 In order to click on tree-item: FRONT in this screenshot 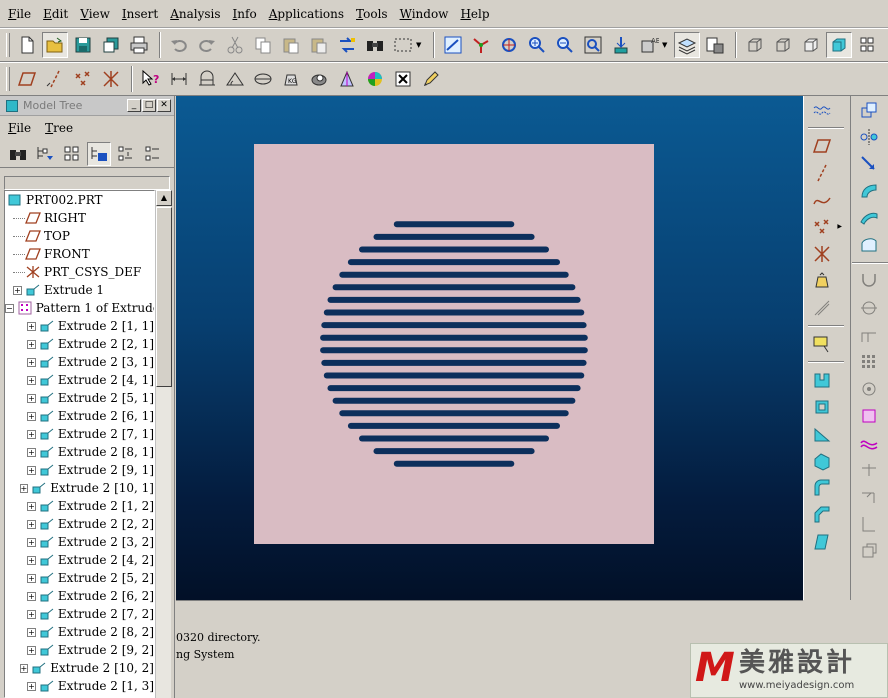, I will do `click(79, 254)`.